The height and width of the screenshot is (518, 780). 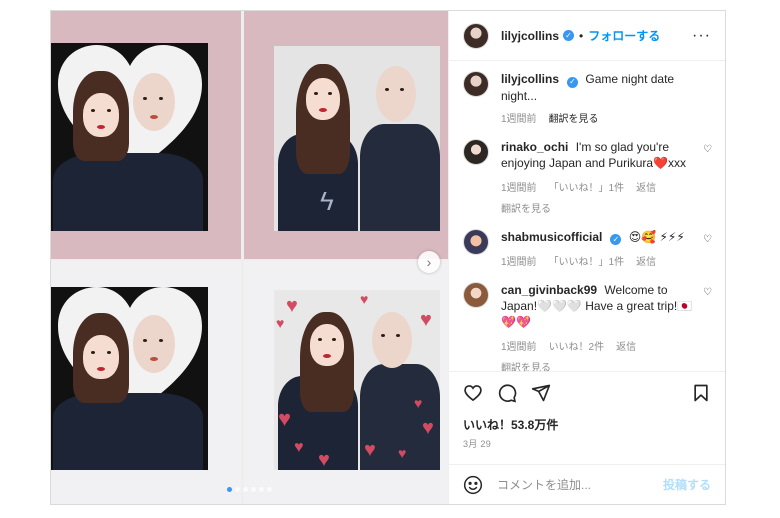 What do you see at coordinates (579, 484) in the screenshot?
I see `comment-input` at bounding box center [579, 484].